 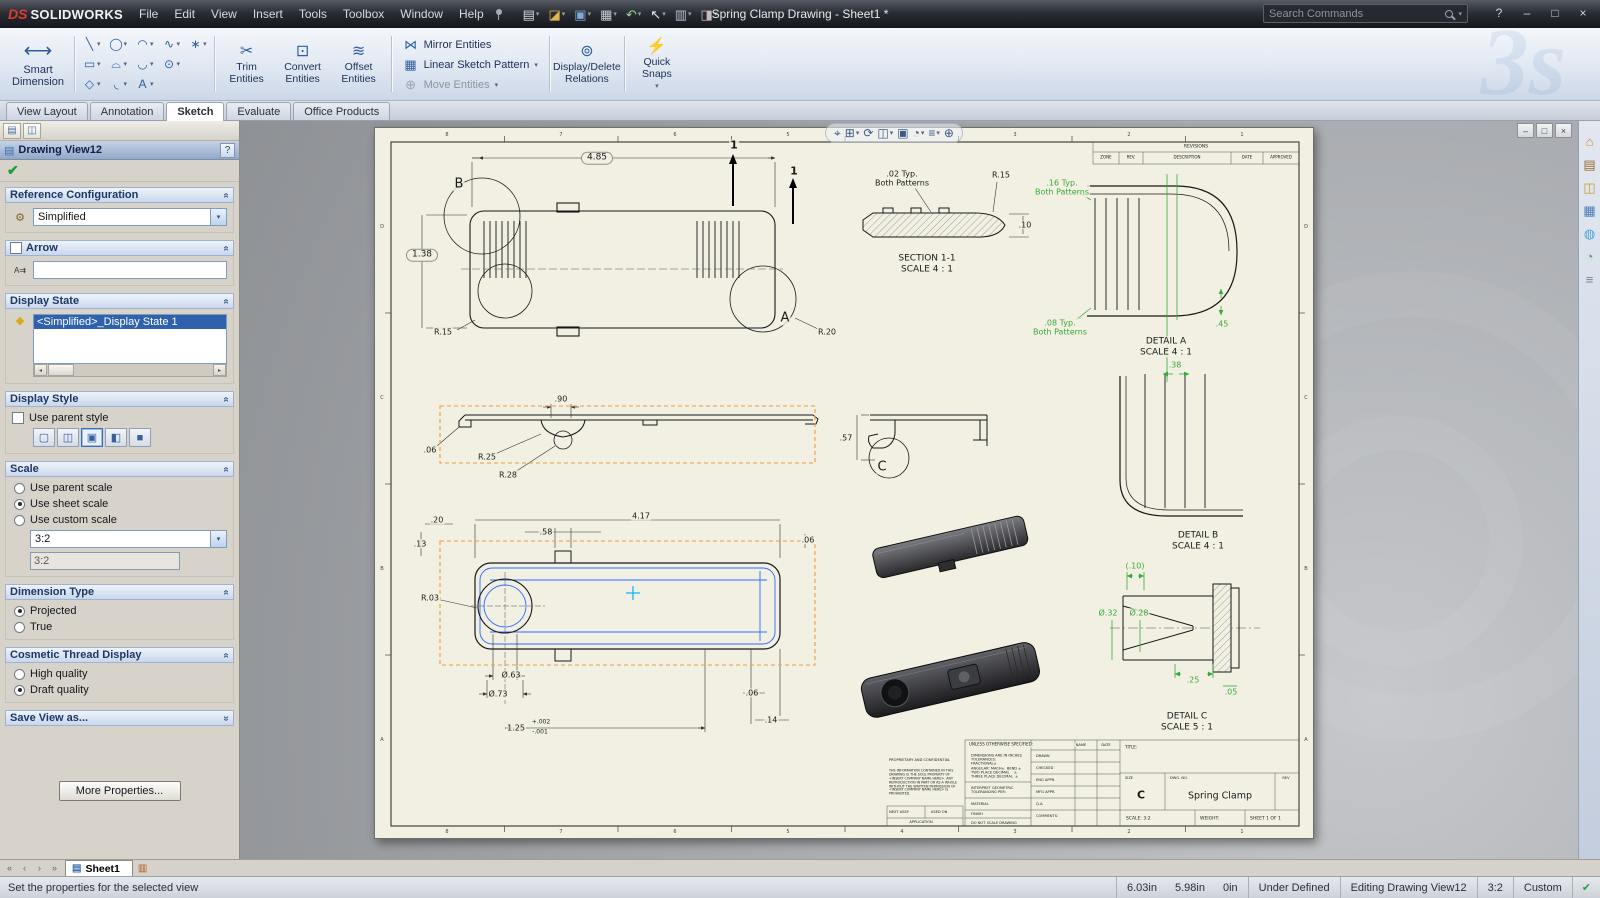 I want to click on dimension-type-radio-projected, so click(x=19, y=611).